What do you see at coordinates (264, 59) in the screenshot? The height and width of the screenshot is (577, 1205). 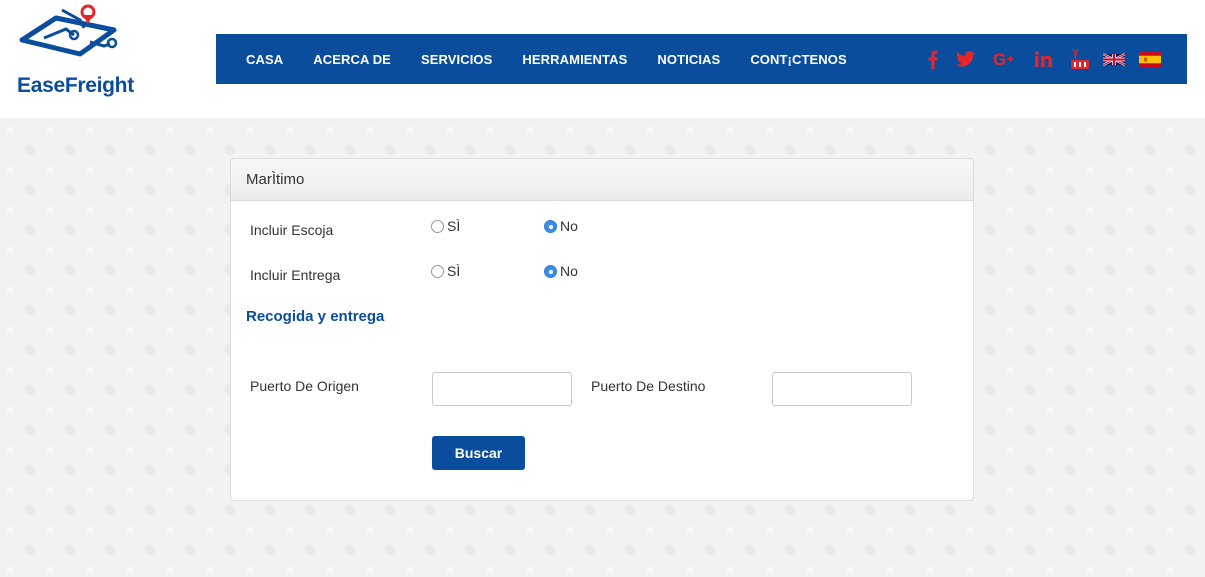 I see `nav-link-casa: CASA` at bounding box center [264, 59].